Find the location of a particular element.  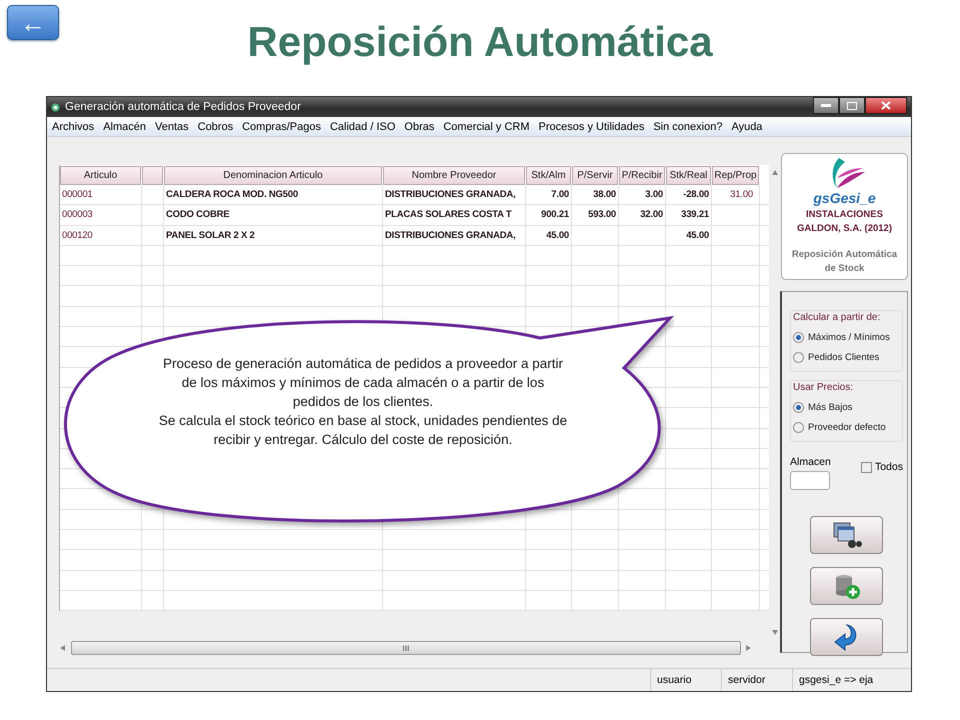

callout-text: Proceso de generación automática de pedidos a proveedor a partir de los máximos y mínimos de cada almacén o a partir de los pedidos de los clientes. Se calcula el stock teórico en base al stock, unidades pendientes de recibir y entregar. Cálculo del coste de reposición. is located at coordinates (363, 402).